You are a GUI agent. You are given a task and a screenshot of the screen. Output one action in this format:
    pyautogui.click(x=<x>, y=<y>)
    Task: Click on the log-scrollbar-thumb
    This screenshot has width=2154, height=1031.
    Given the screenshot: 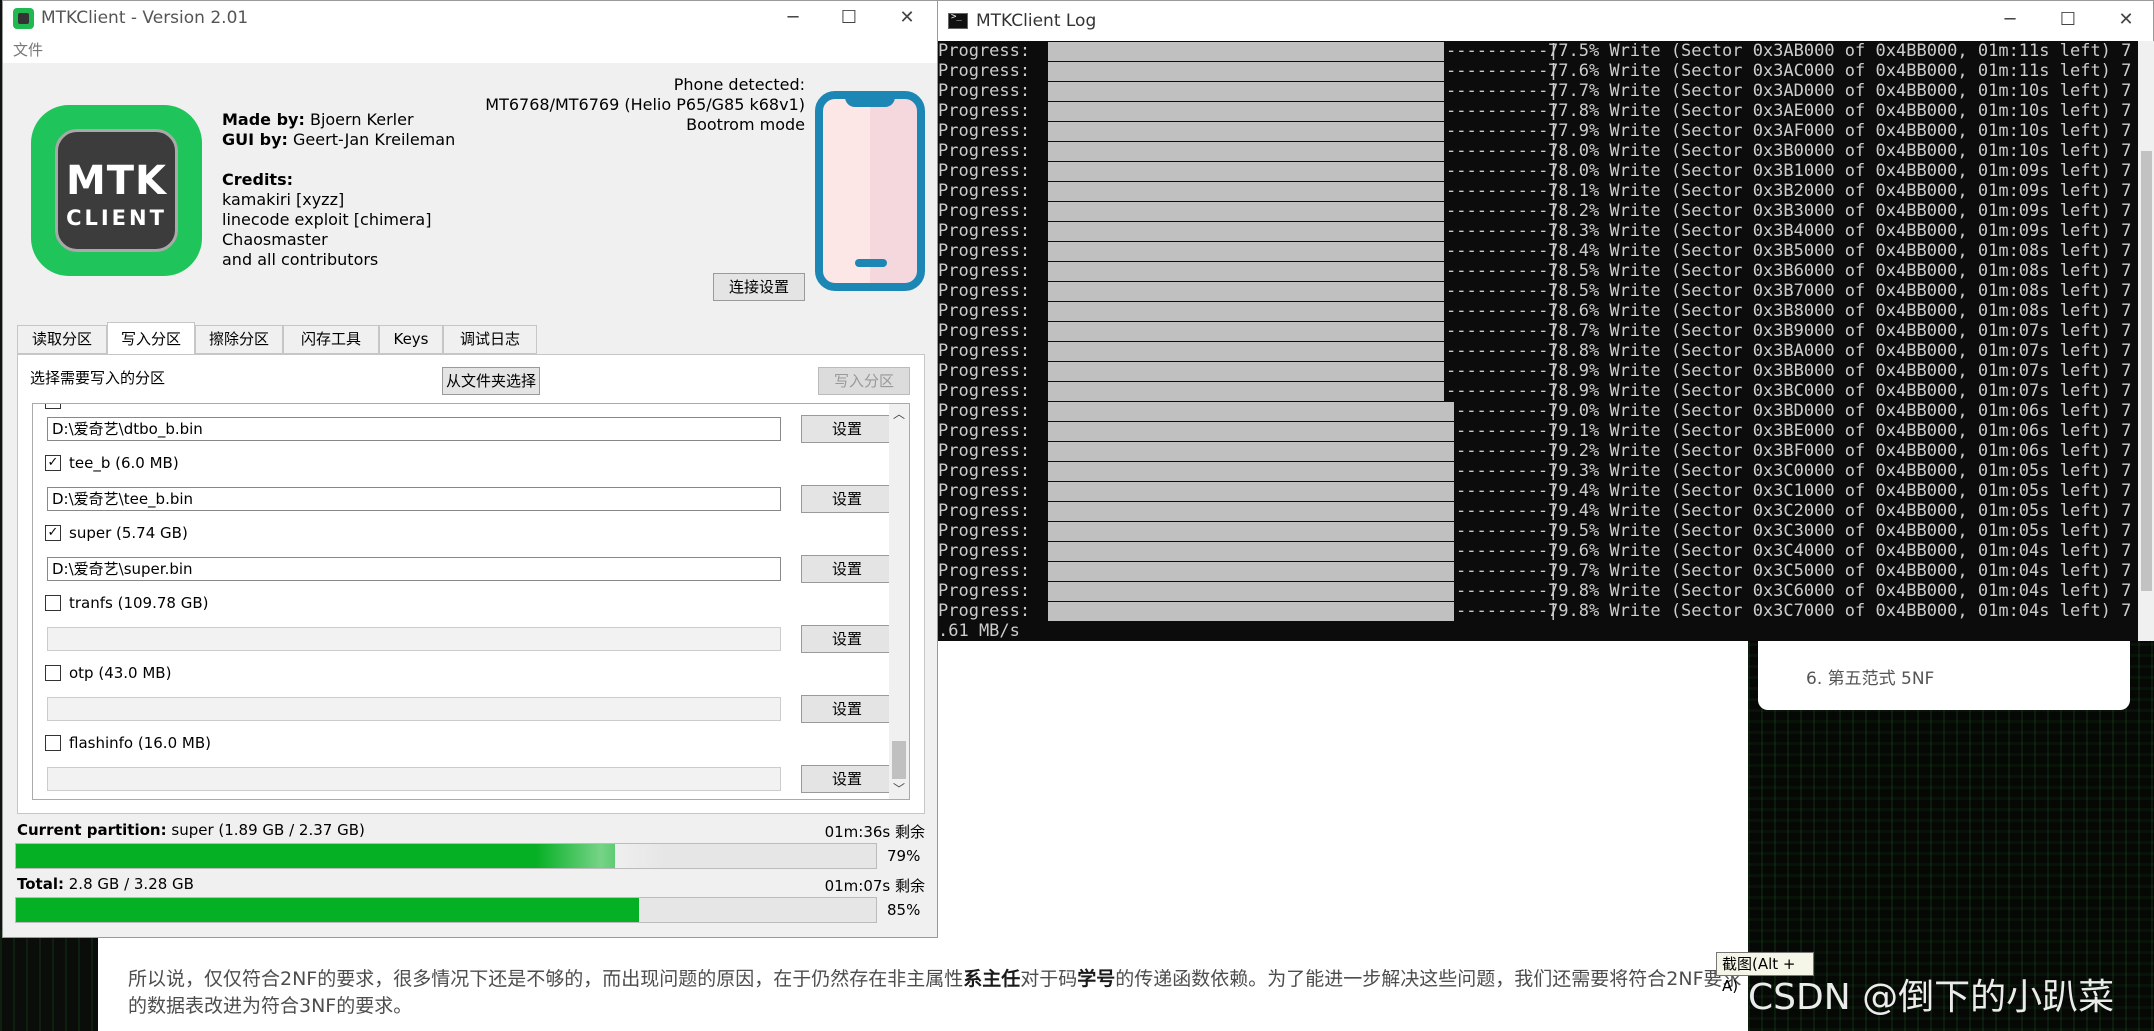 What is the action you would take?
    pyautogui.click(x=2146, y=371)
    